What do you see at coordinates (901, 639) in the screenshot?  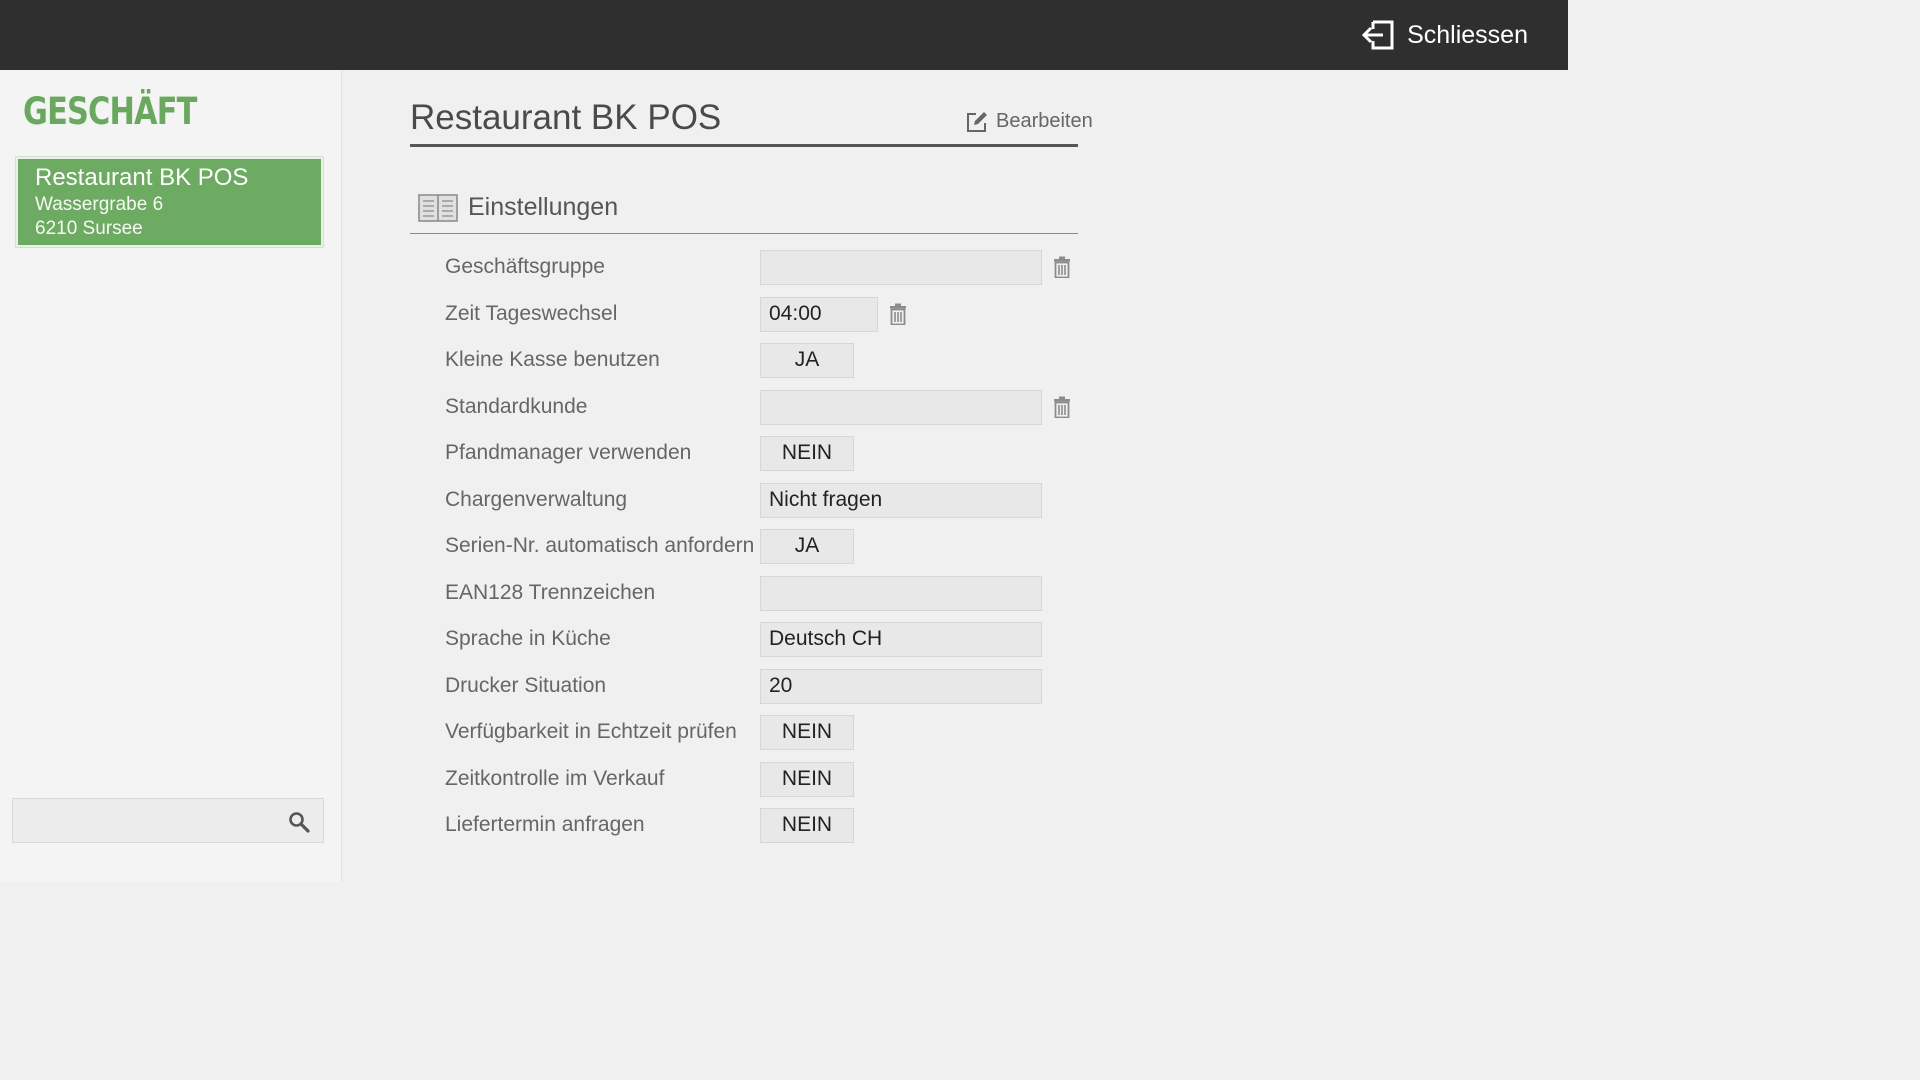 I see `setting-value-field: Deutsch CH` at bounding box center [901, 639].